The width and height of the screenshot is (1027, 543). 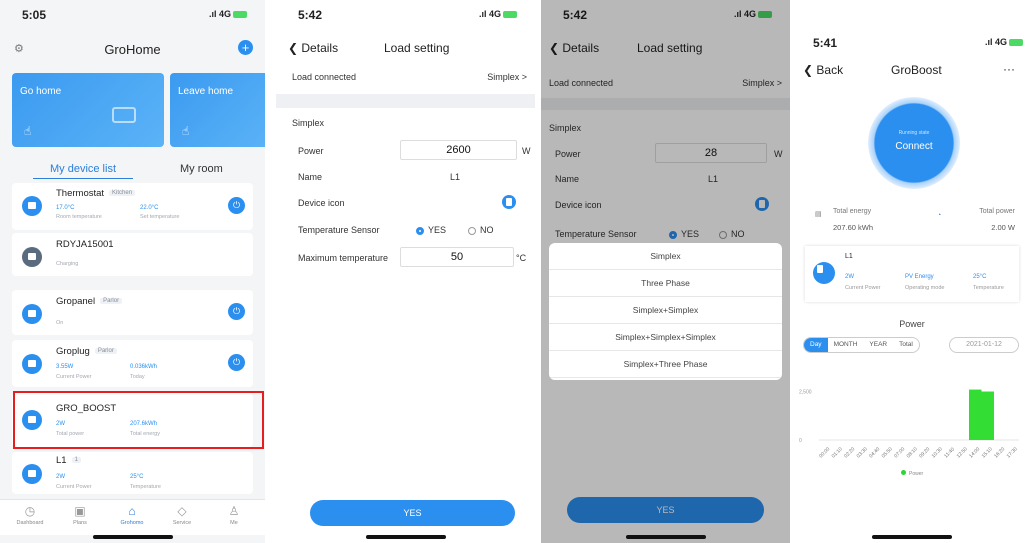 What do you see at coordinates (132, 515) in the screenshot?
I see `nav-grohomo: ⌂ Grohomo` at bounding box center [132, 515].